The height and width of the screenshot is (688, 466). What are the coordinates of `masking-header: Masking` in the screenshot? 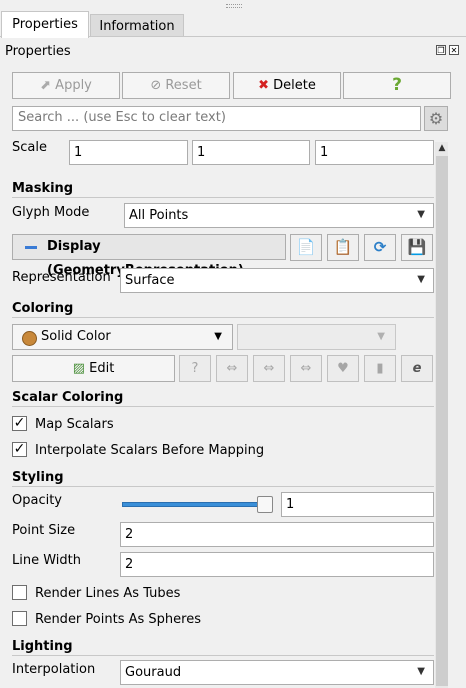 It's located at (43, 188).